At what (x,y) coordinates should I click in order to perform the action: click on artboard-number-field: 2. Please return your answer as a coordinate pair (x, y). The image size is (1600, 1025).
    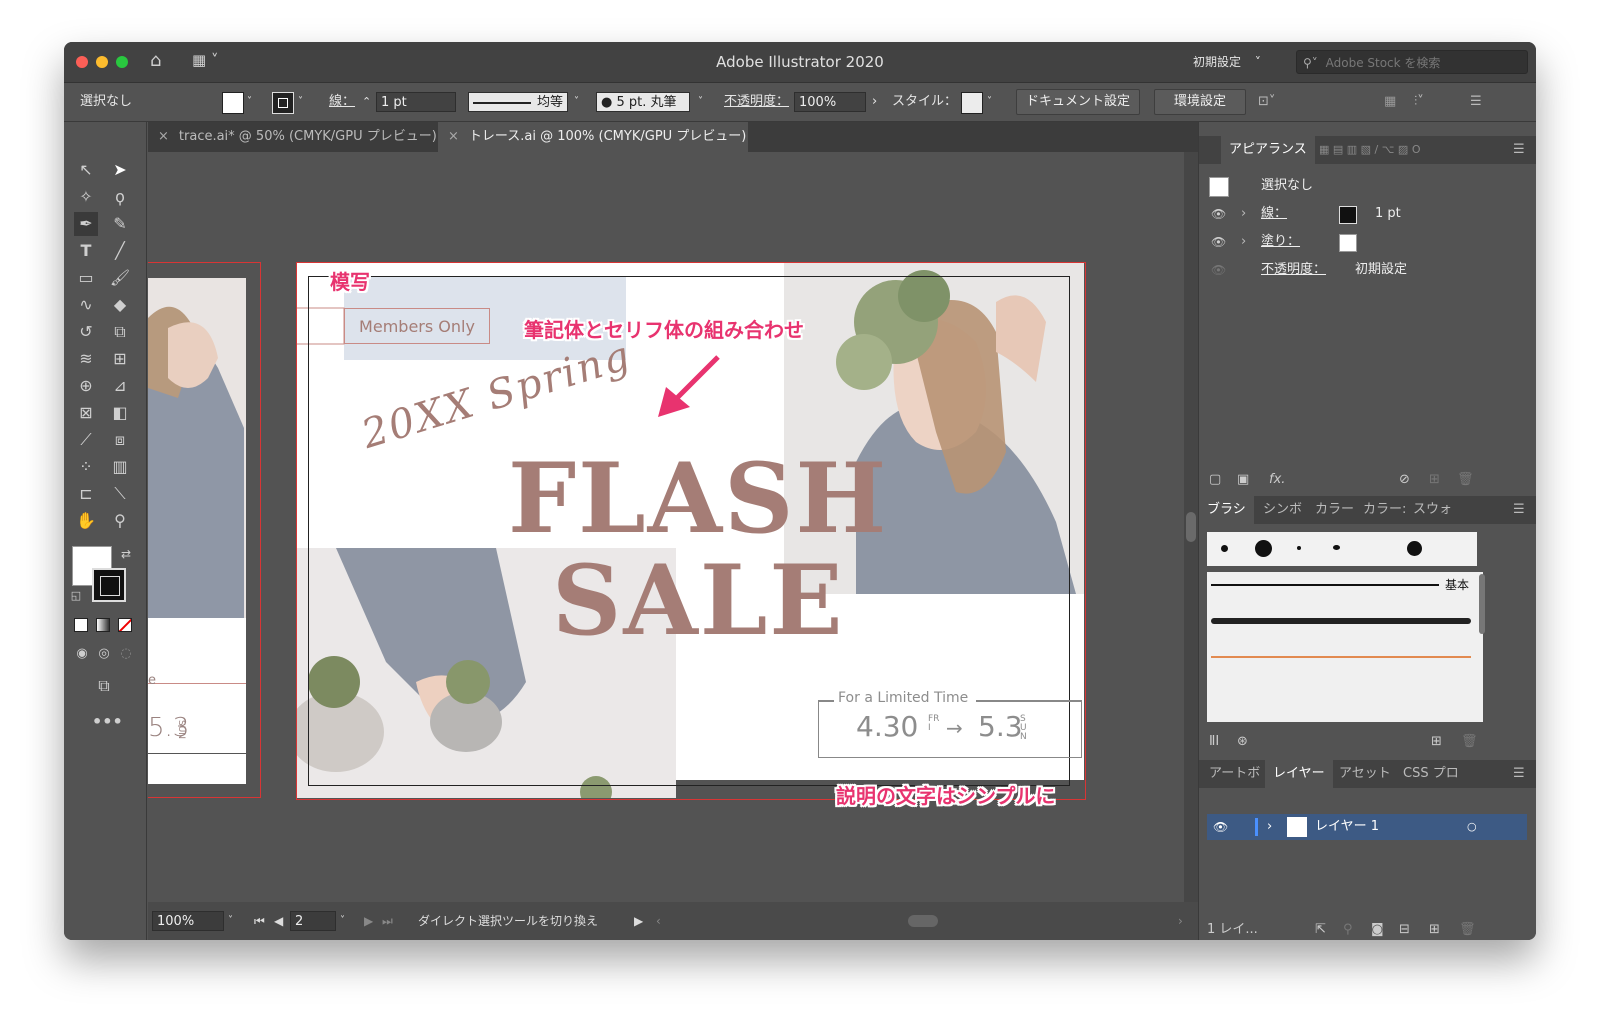
    Looking at the image, I should click on (313, 921).